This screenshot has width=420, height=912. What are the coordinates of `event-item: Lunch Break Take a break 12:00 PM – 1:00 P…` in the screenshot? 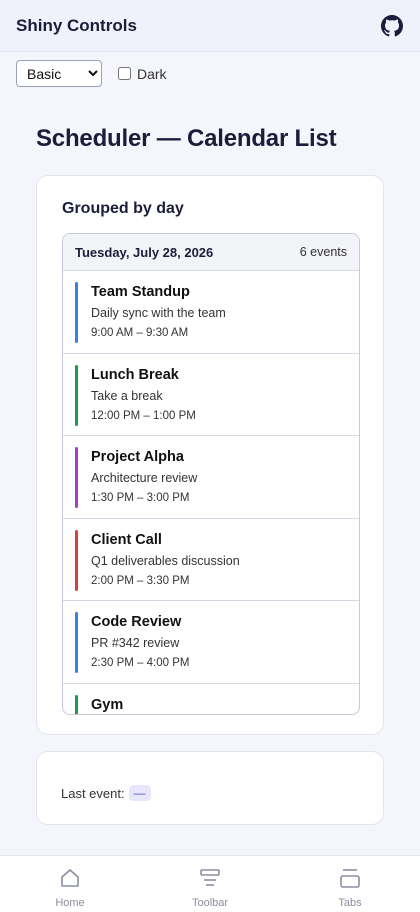 It's located at (211, 395).